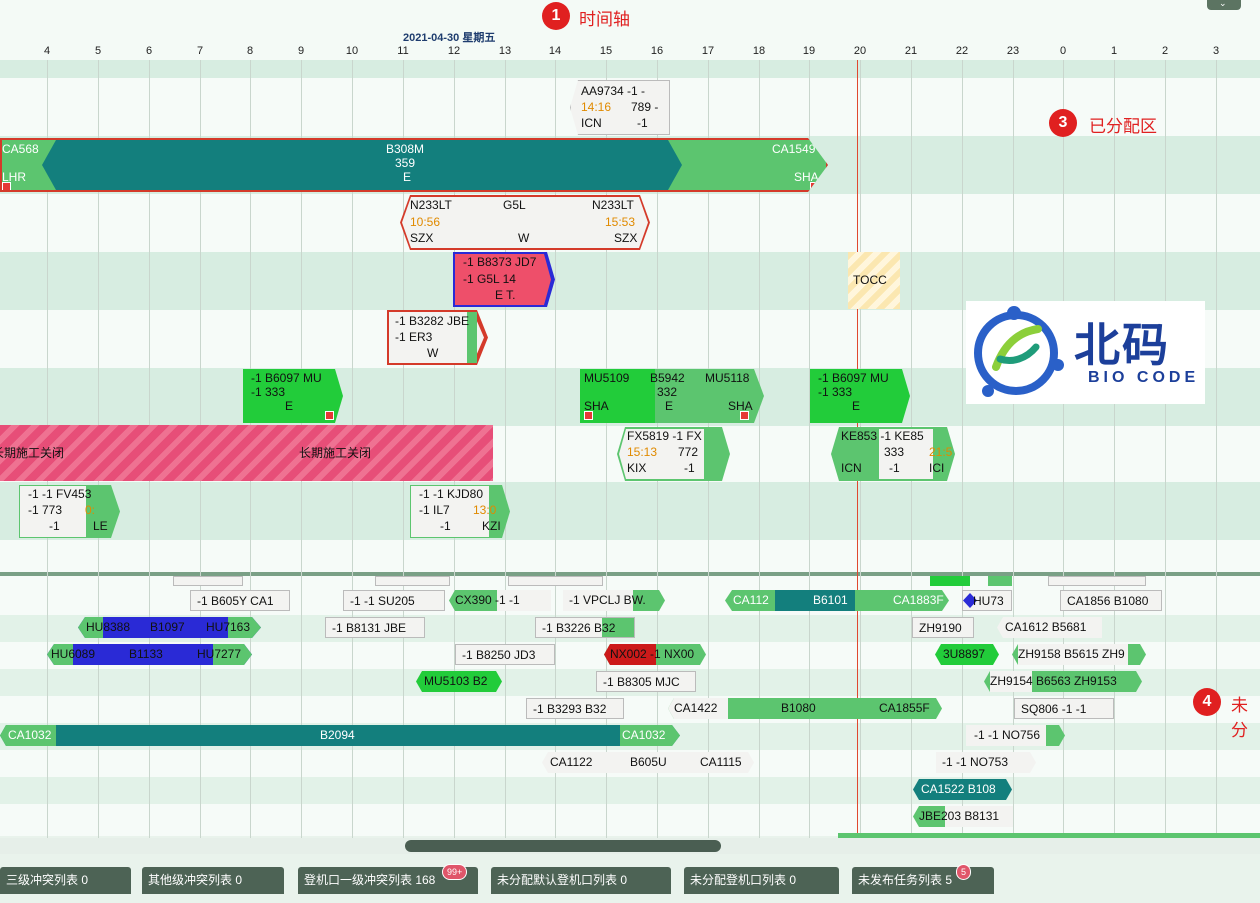  What do you see at coordinates (860, 51) in the screenshot?
I see `time-tick: 20` at bounding box center [860, 51].